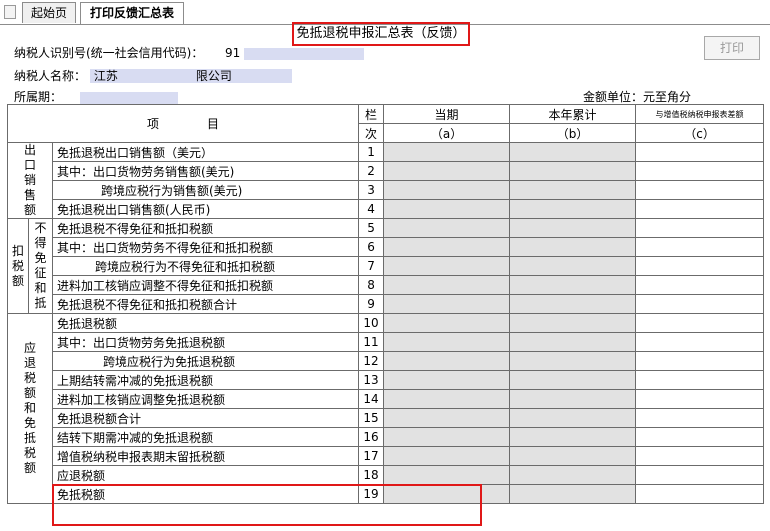 Image resolution: width=770 pixels, height=531 pixels. I want to click on table-row: 应退税额 18, so click(386, 475).